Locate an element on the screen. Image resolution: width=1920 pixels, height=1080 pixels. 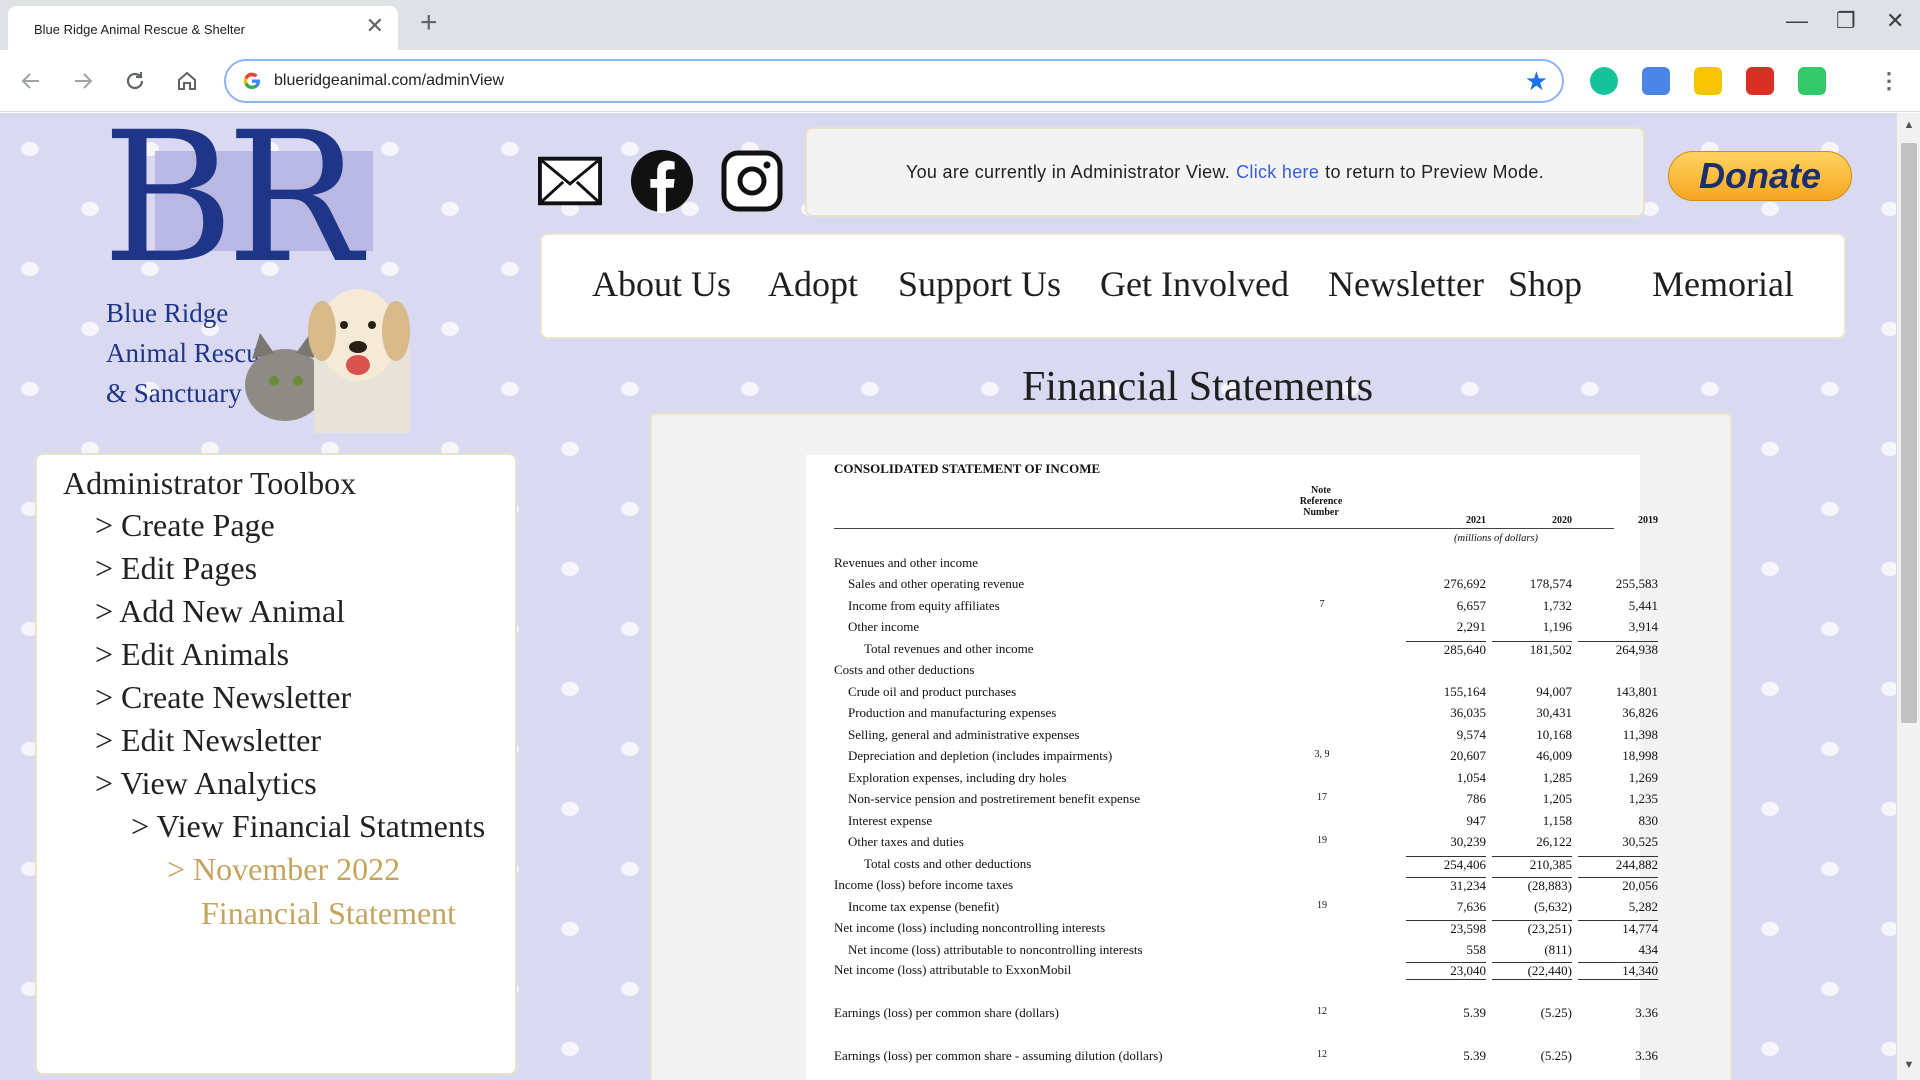
toolbox-view-financial-statements: > View Financial Statments is located at coordinates (308, 826).